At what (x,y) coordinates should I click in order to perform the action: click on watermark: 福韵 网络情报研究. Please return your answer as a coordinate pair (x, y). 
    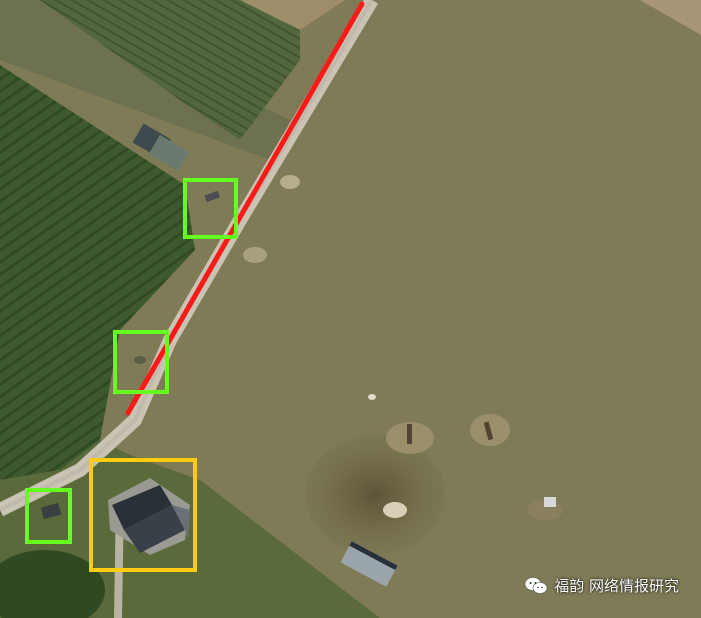
    Looking at the image, I should click on (601, 585).